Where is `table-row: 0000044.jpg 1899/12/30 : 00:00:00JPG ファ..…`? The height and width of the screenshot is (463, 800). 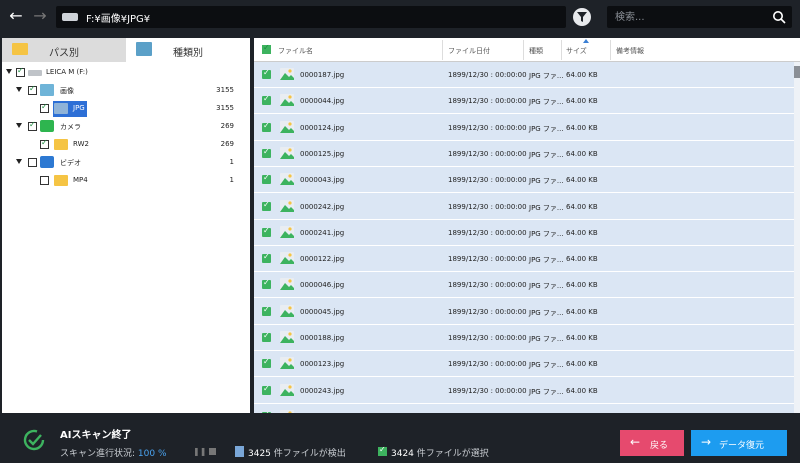 table-row: 0000044.jpg 1899/12/30 : 00:00:00JPG ファ..… is located at coordinates (524, 101).